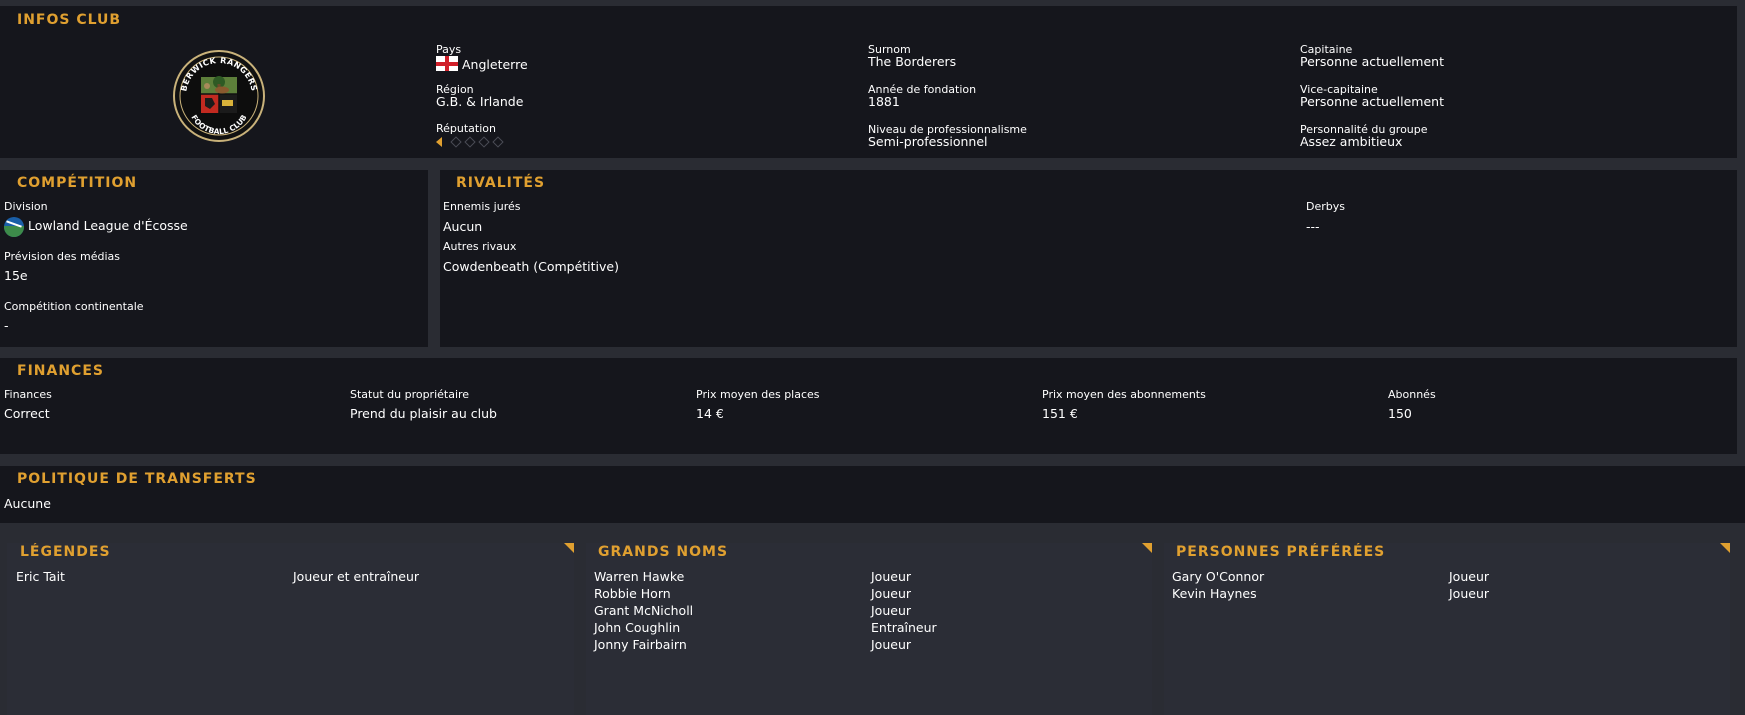 The image size is (1745, 715). I want to click on personnalite-value: Assez ambitieux, so click(1351, 141).